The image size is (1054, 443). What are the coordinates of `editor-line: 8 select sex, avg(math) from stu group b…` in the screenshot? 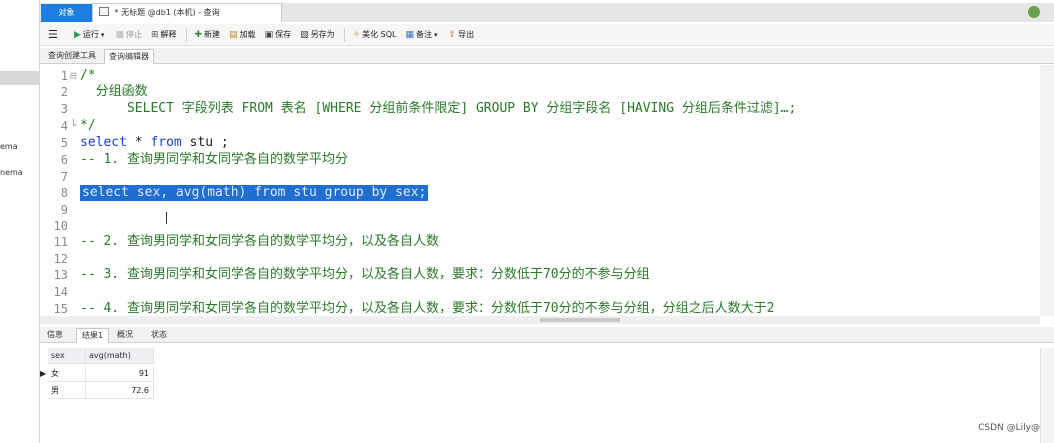 It's located at (540, 193).